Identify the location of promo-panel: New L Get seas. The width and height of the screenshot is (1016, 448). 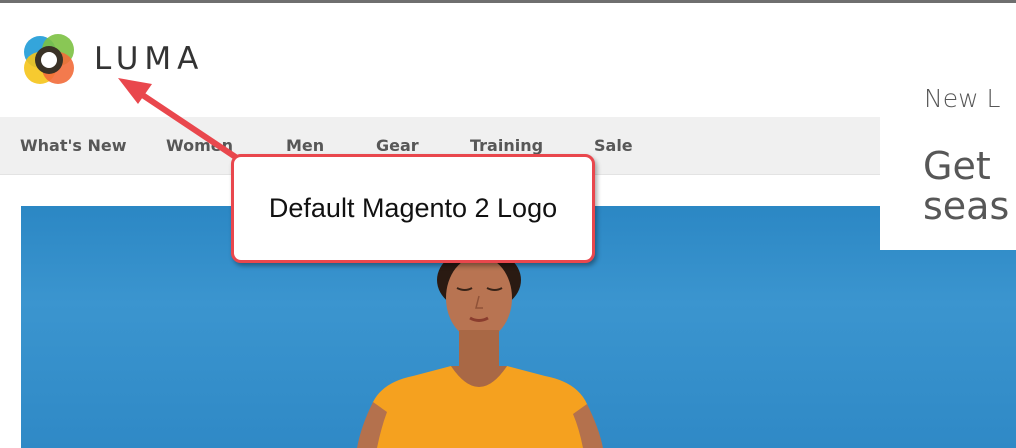
(948, 150).